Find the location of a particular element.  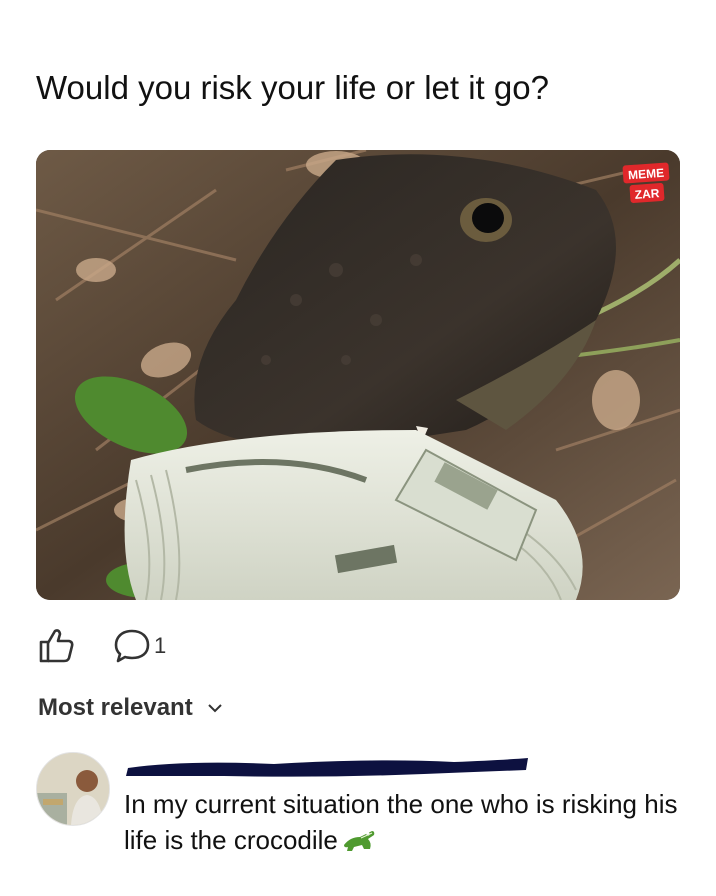

sort-label: Most relevant is located at coordinates (115, 707).